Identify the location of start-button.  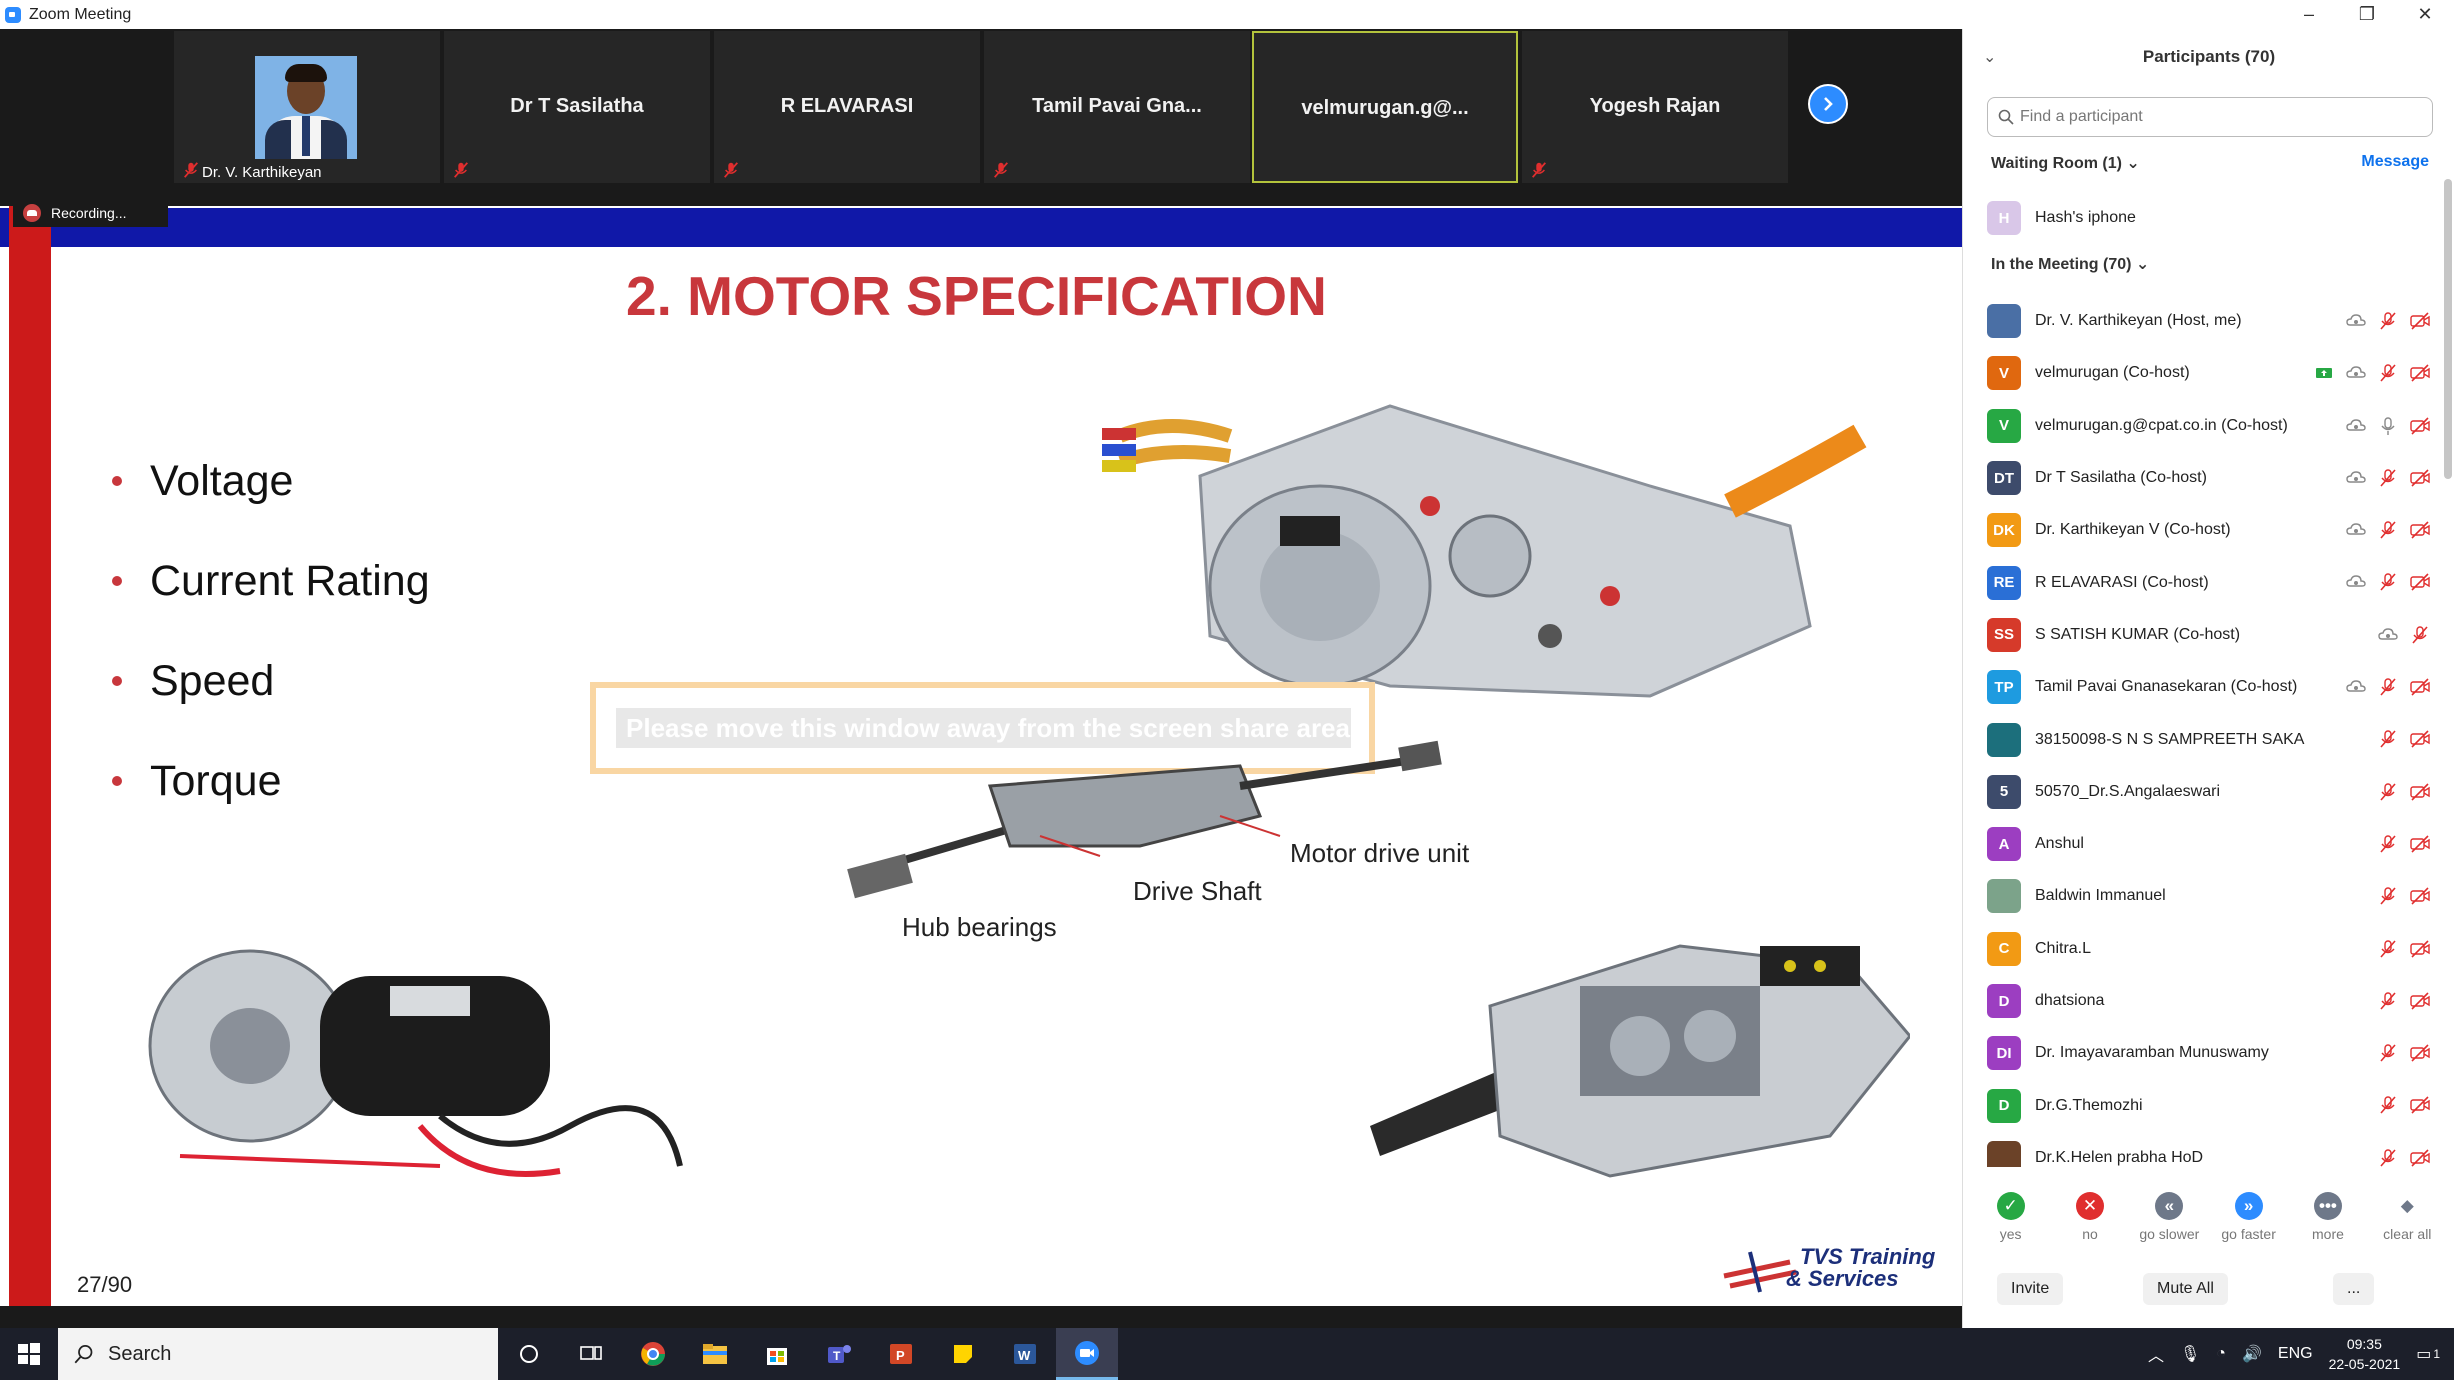
(29, 1354).